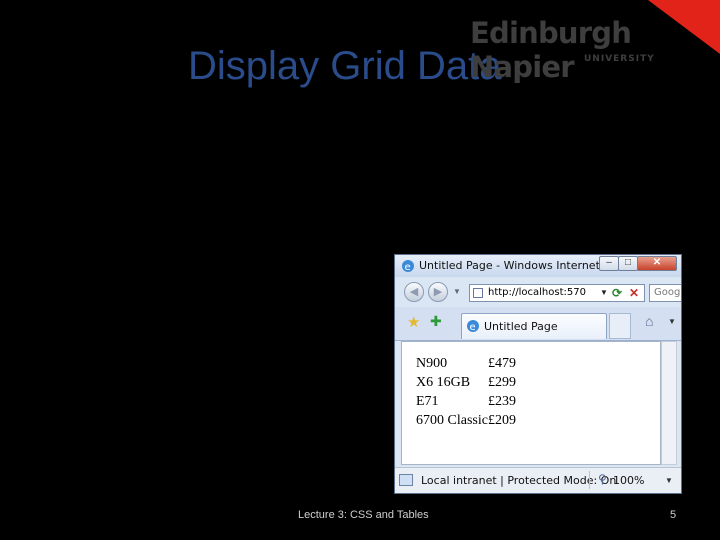 This screenshot has width=720, height=540. Describe the element at coordinates (609, 263) in the screenshot. I see `minimize-button: –` at that location.